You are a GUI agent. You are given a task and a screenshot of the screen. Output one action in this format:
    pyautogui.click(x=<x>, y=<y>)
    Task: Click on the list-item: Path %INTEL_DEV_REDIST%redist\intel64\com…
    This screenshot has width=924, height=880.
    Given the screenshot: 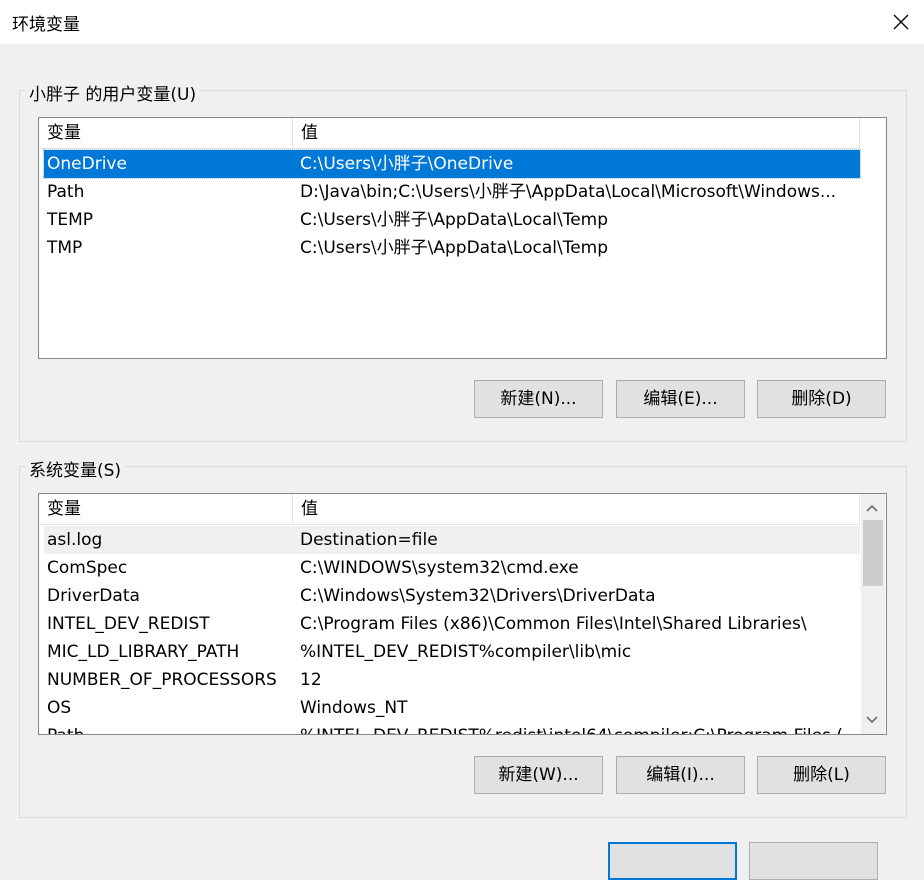 What is the action you would take?
    pyautogui.click(x=452, y=728)
    